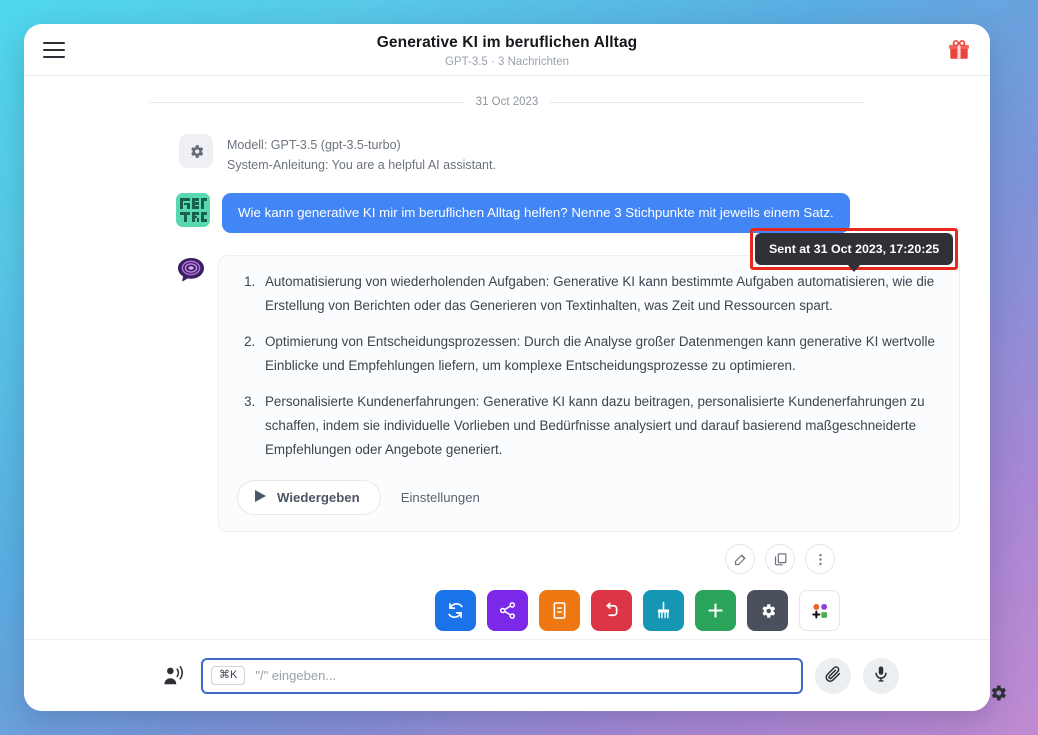 The height and width of the screenshot is (735, 1038). Describe the element at coordinates (507, 559) in the screenshot. I see `message-action-buttons` at that location.